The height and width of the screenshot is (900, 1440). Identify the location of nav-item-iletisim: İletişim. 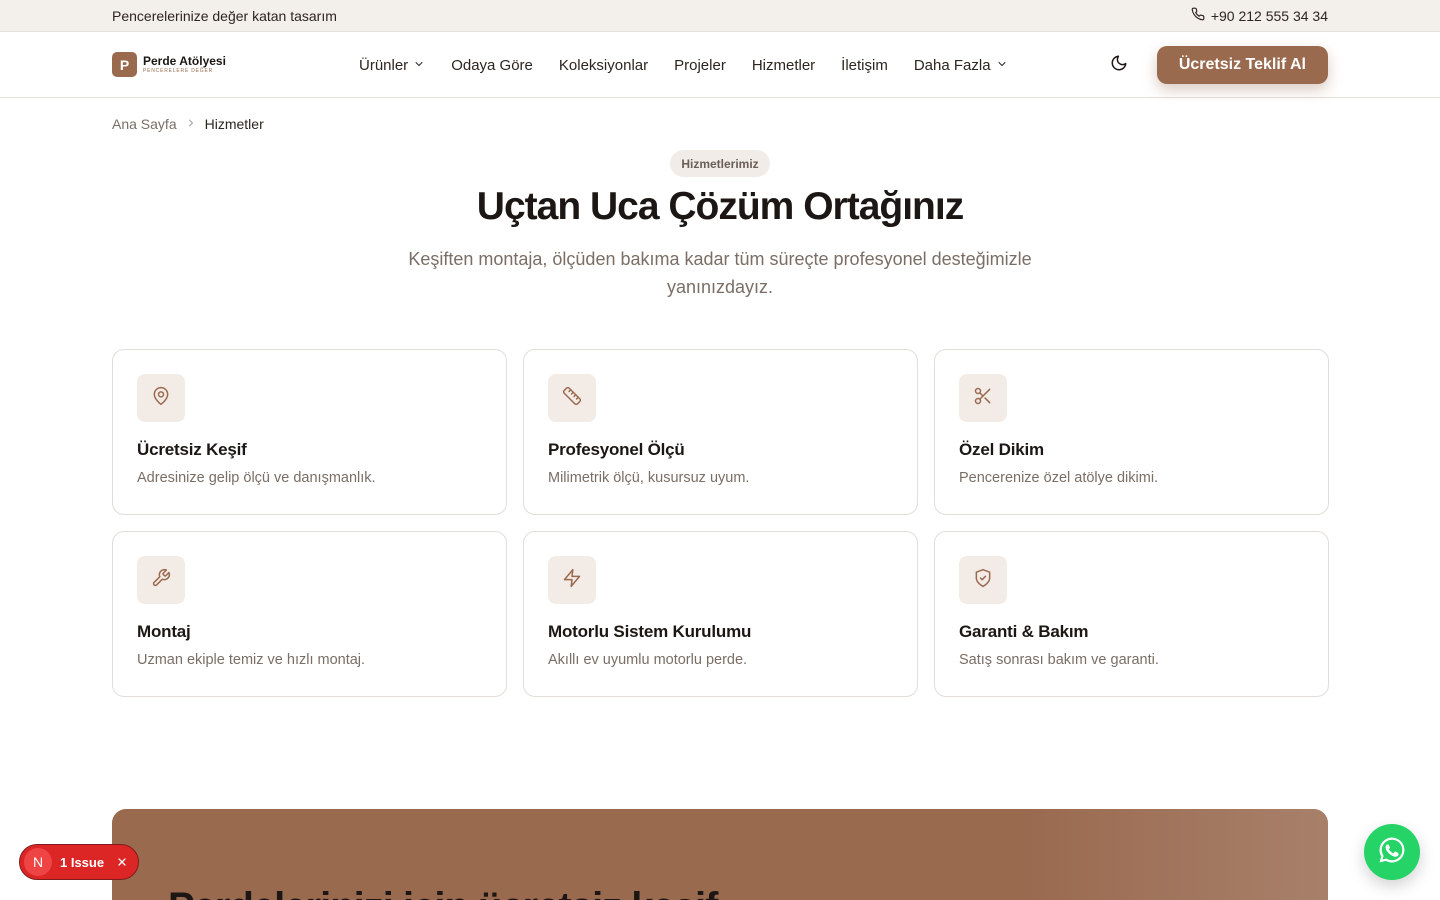
(864, 65).